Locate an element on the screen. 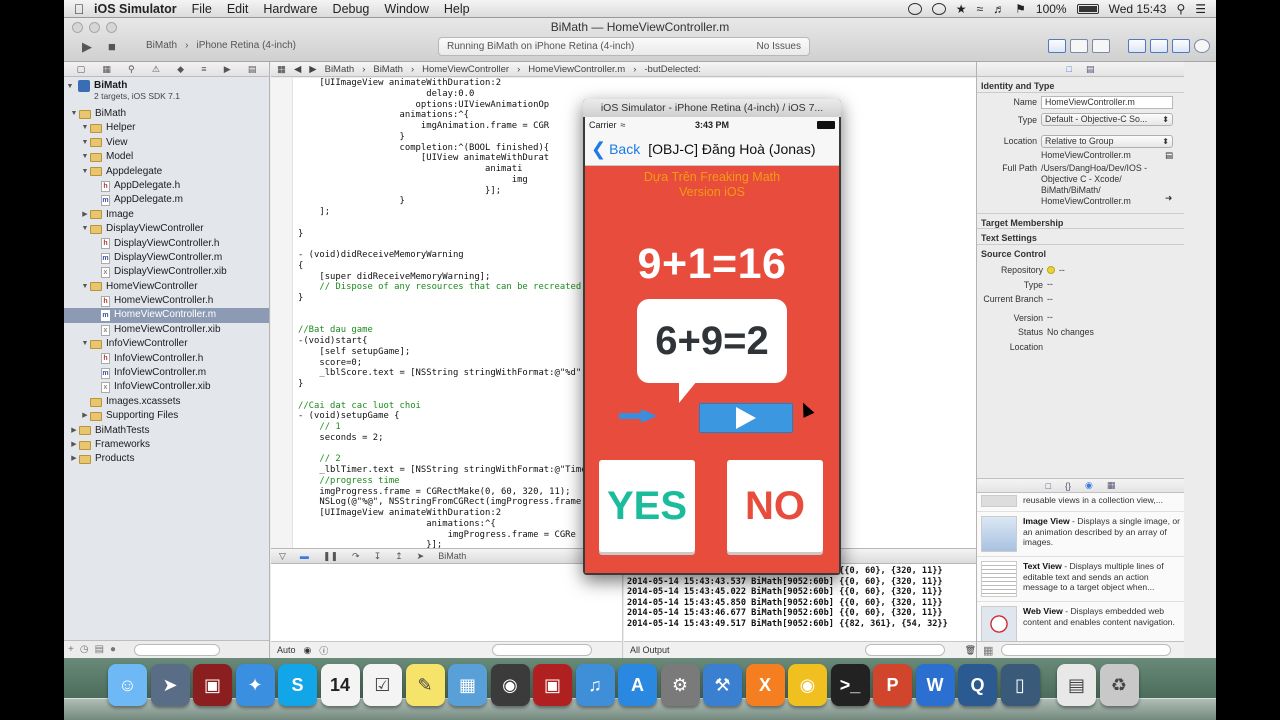 This screenshot has height=720, width=1280. record-icon is located at coordinates (914, 8).